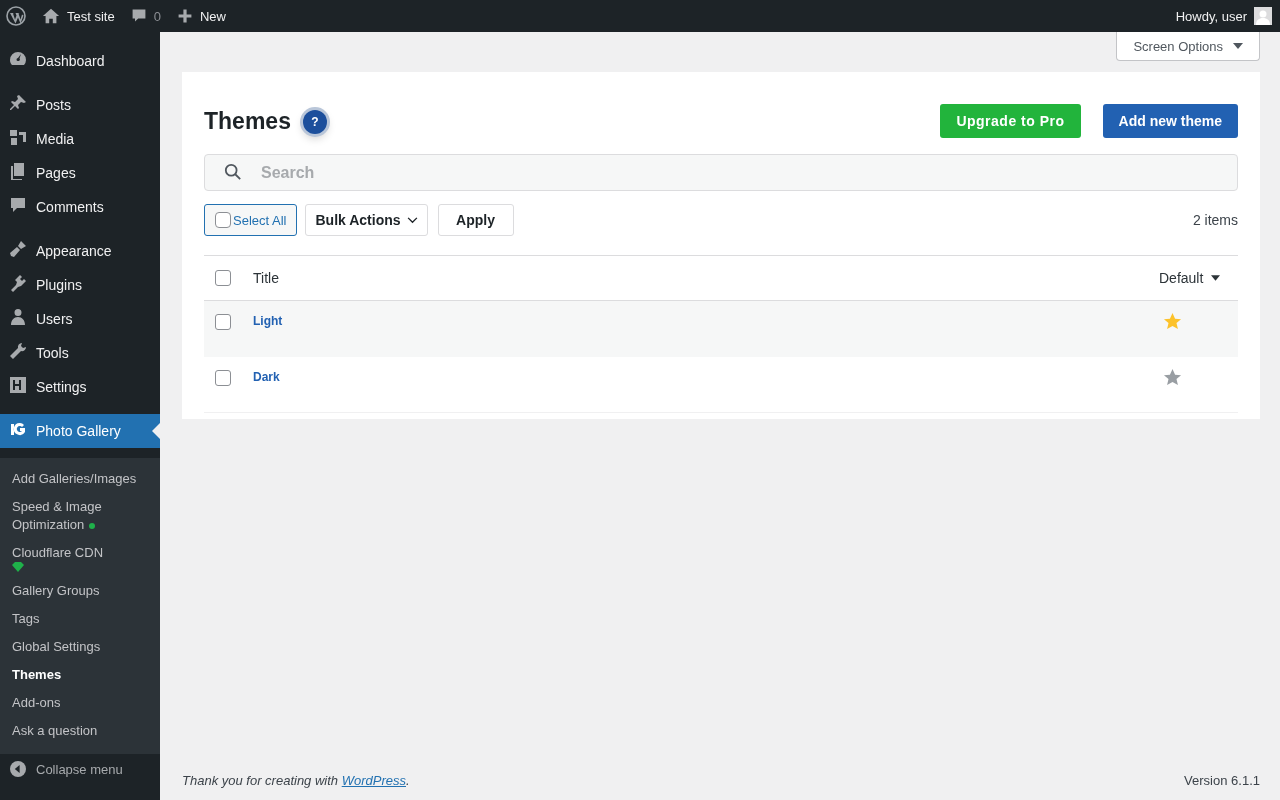 The width and height of the screenshot is (1280, 800). I want to click on theme-title-link: Light, so click(268, 321).